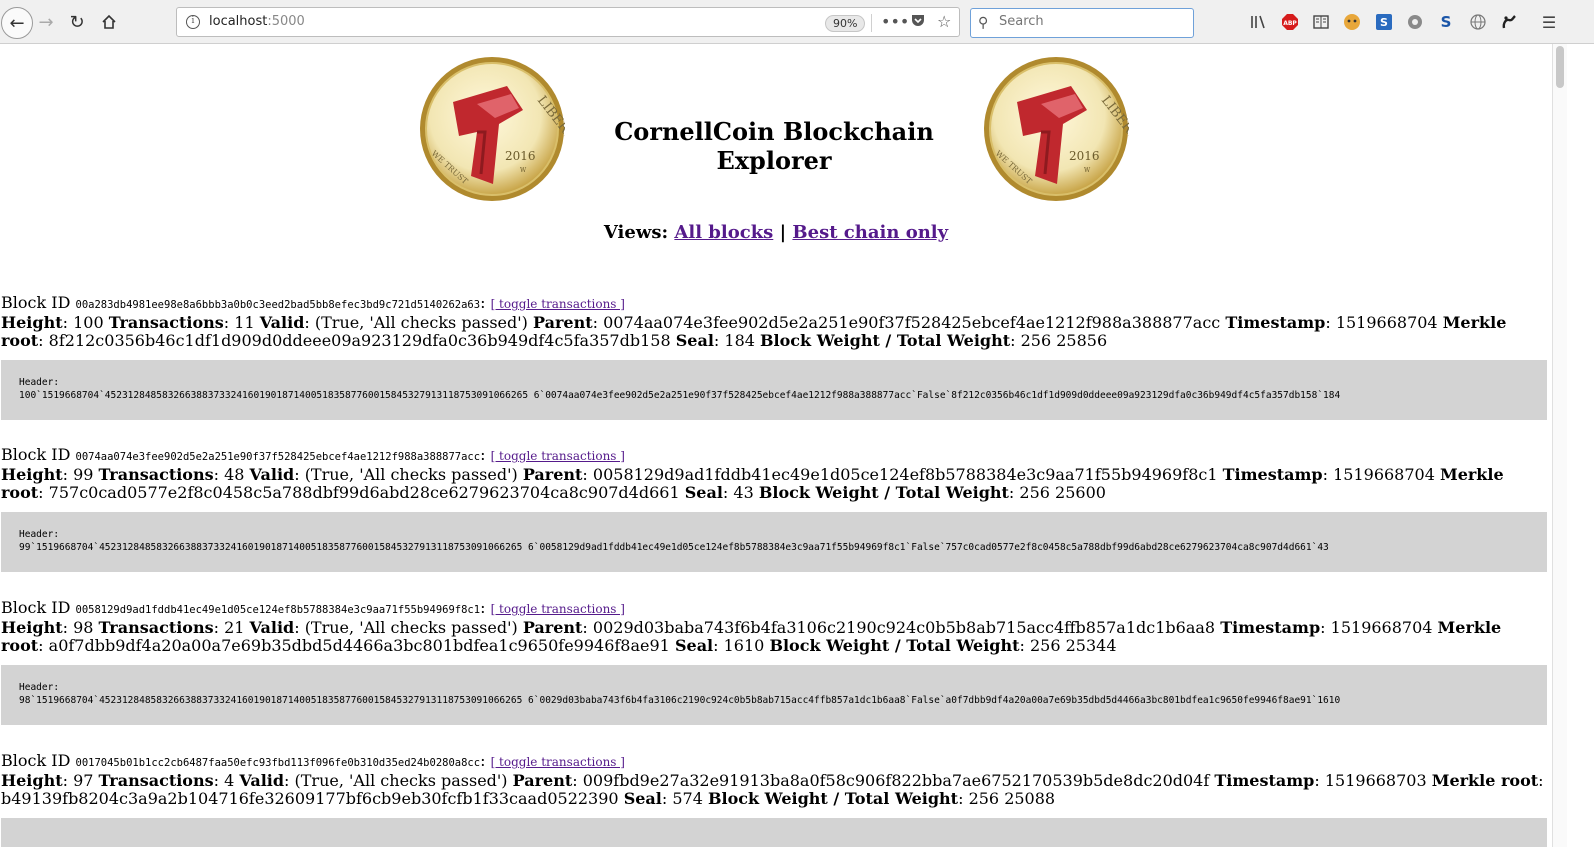 This screenshot has width=1594, height=847. Describe the element at coordinates (1073, 645) in the screenshot. I see `block-weight: 256 25344` at that location.